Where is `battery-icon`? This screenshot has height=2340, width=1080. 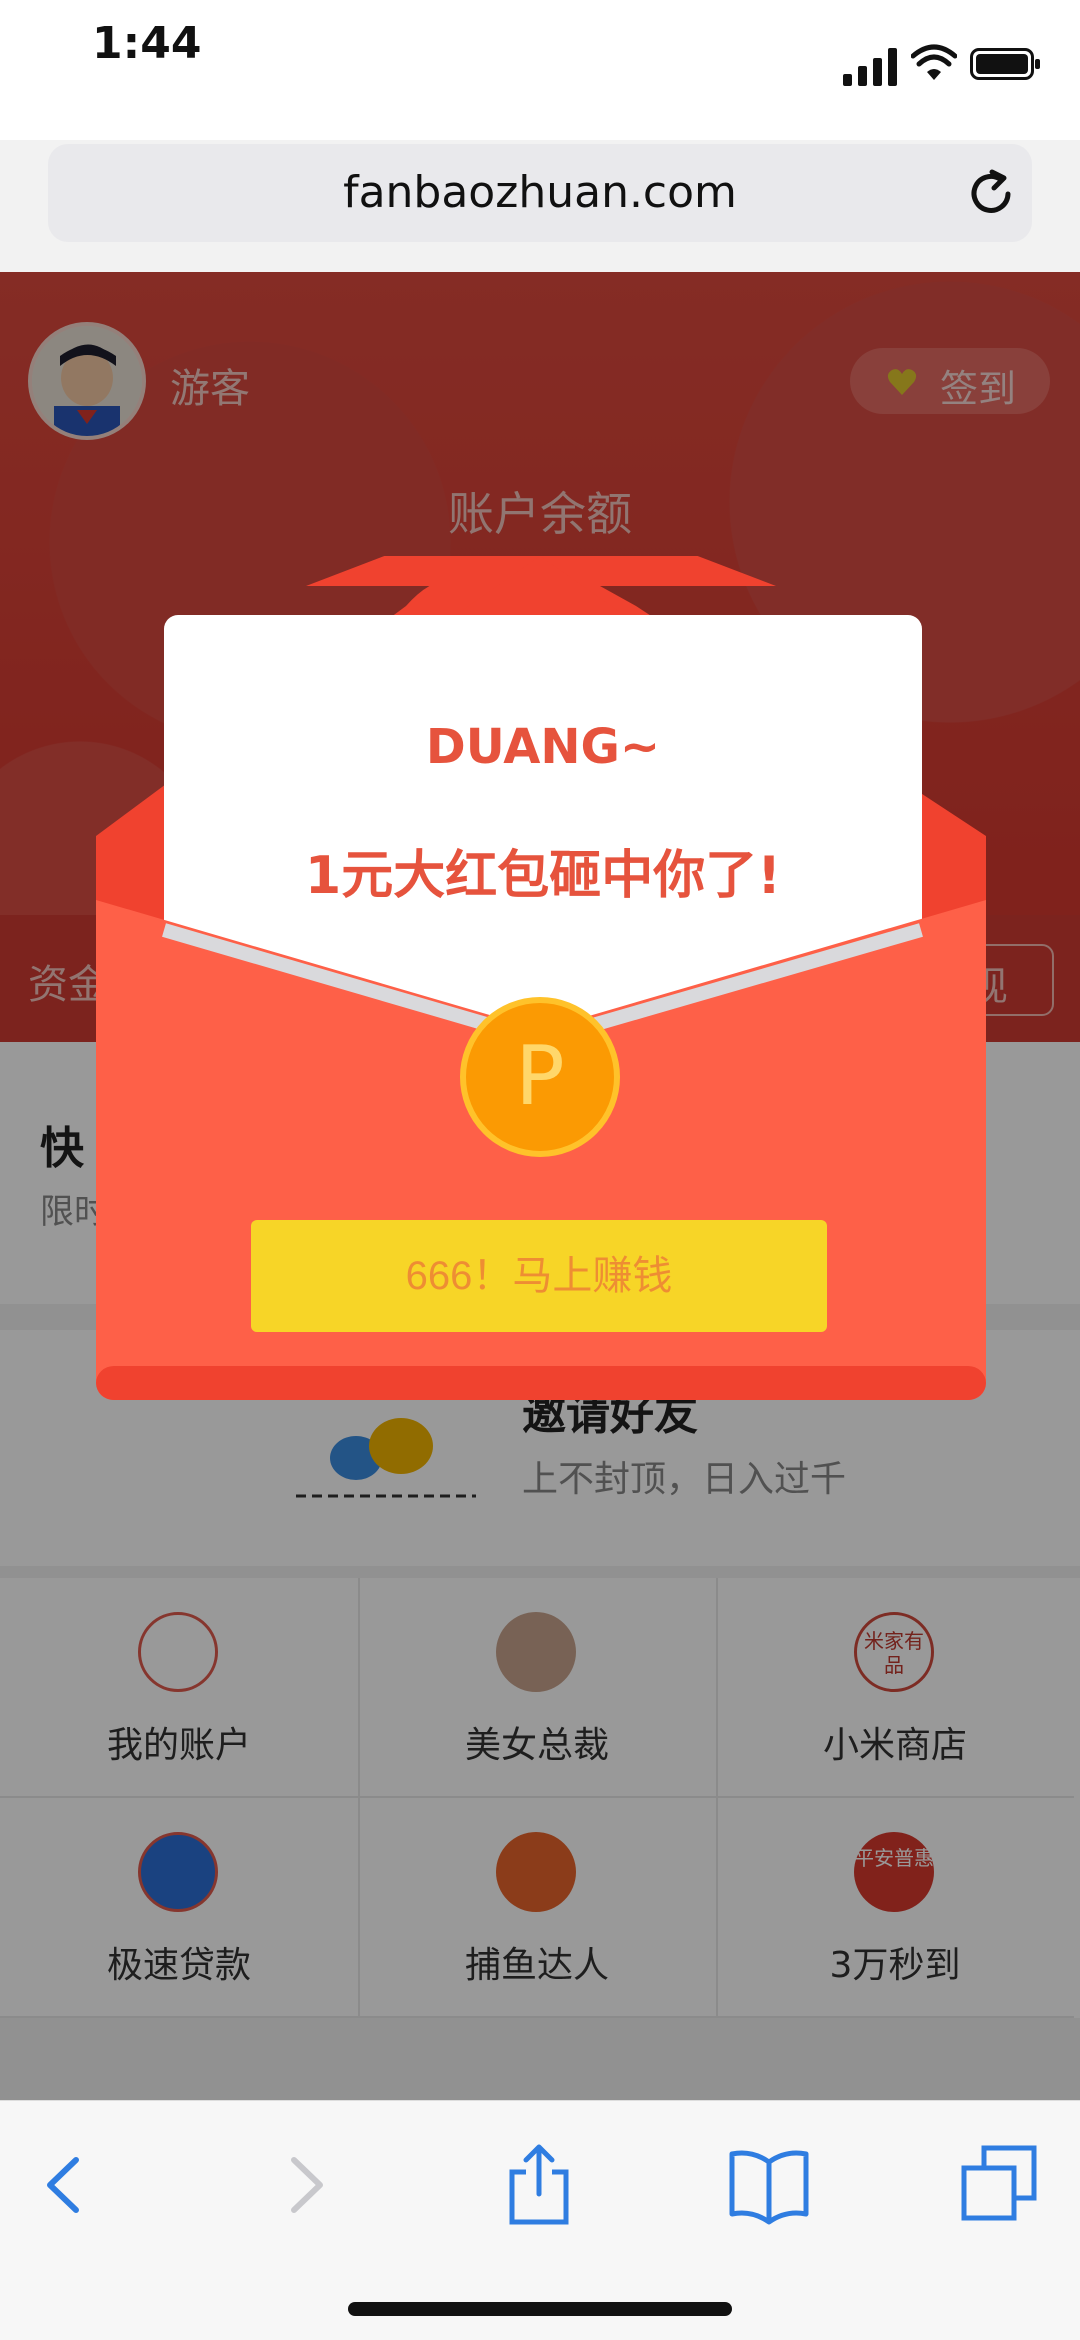
battery-icon is located at coordinates (1005, 64).